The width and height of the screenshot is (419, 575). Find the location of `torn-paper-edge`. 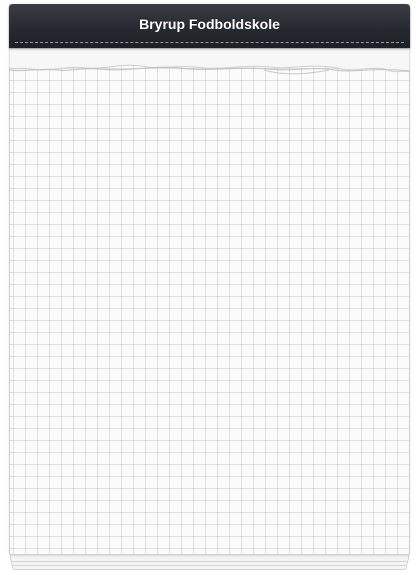

torn-paper-edge is located at coordinates (209, 61).